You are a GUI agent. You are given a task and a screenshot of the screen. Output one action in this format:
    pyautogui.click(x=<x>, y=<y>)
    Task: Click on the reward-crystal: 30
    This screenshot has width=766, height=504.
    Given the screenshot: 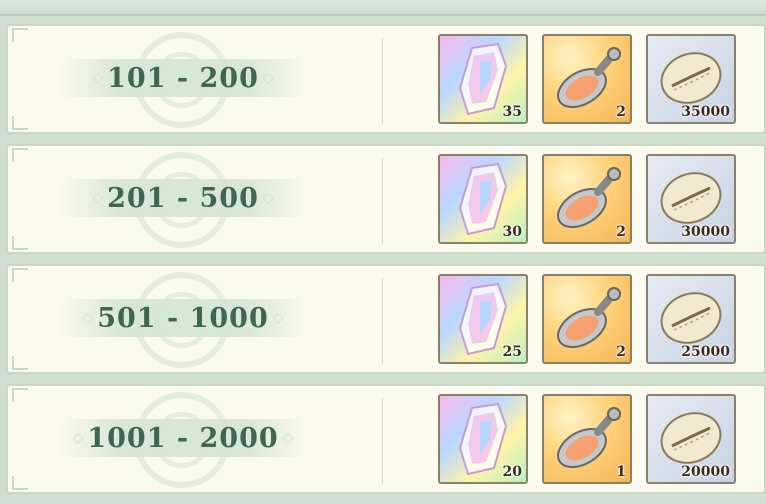 What is the action you would take?
    pyautogui.click(x=483, y=199)
    